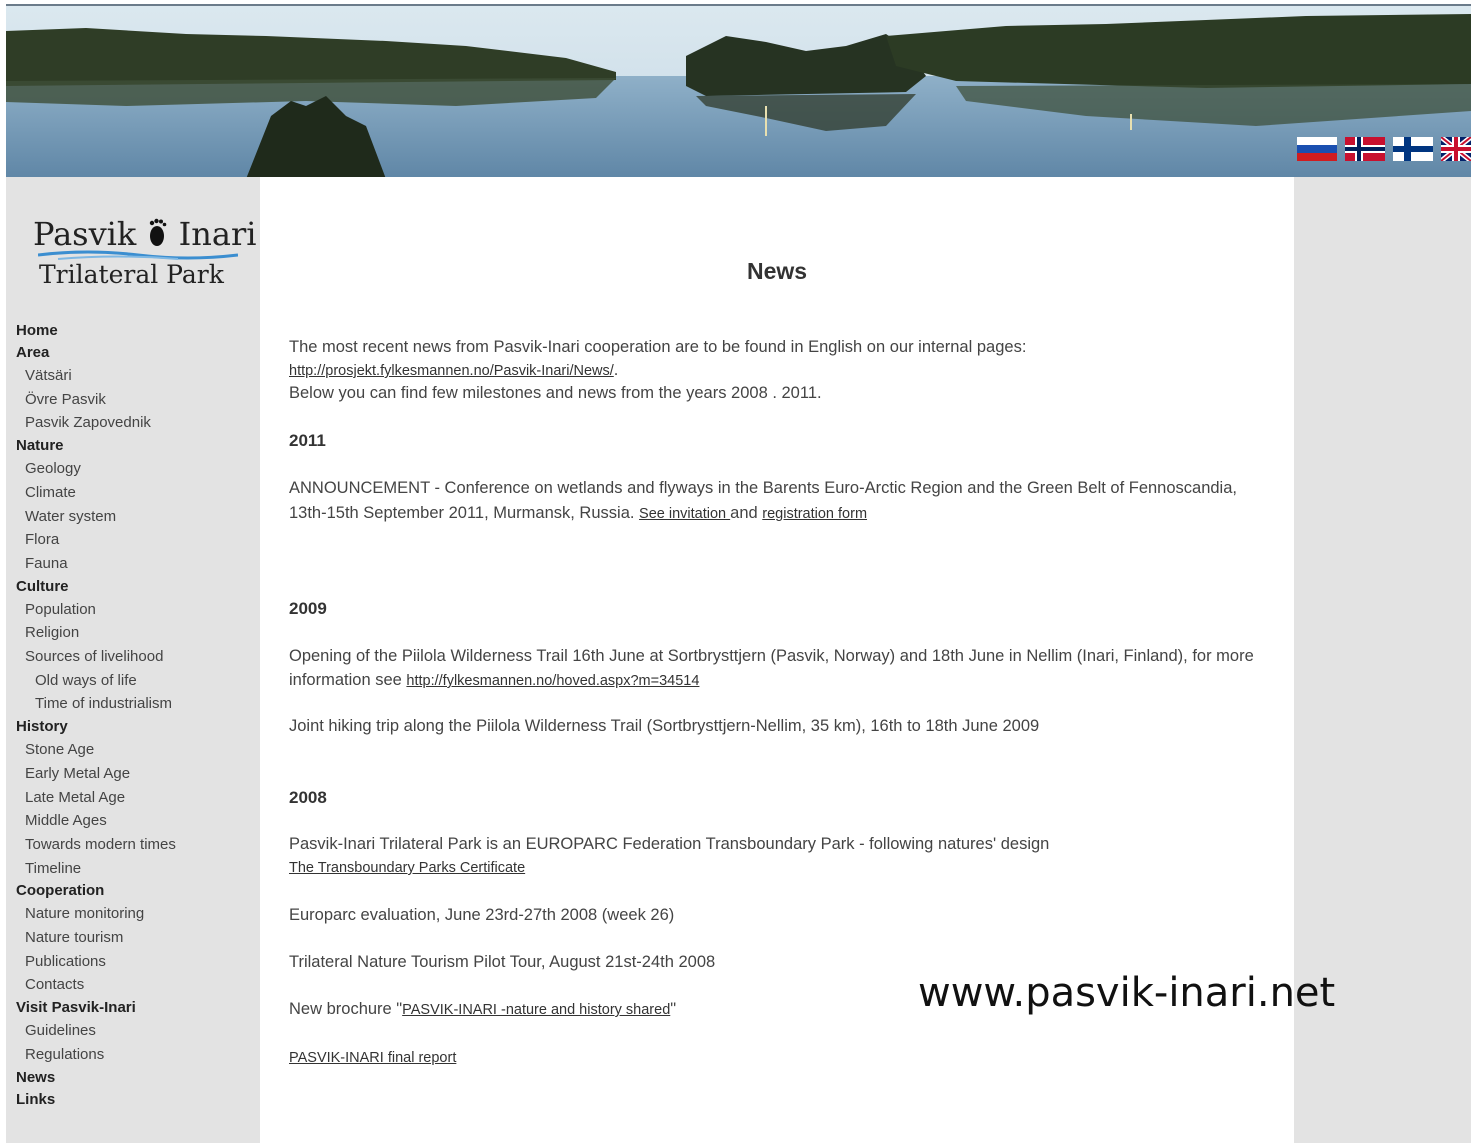  I want to click on nav-item-flora: Flora, so click(96, 540).